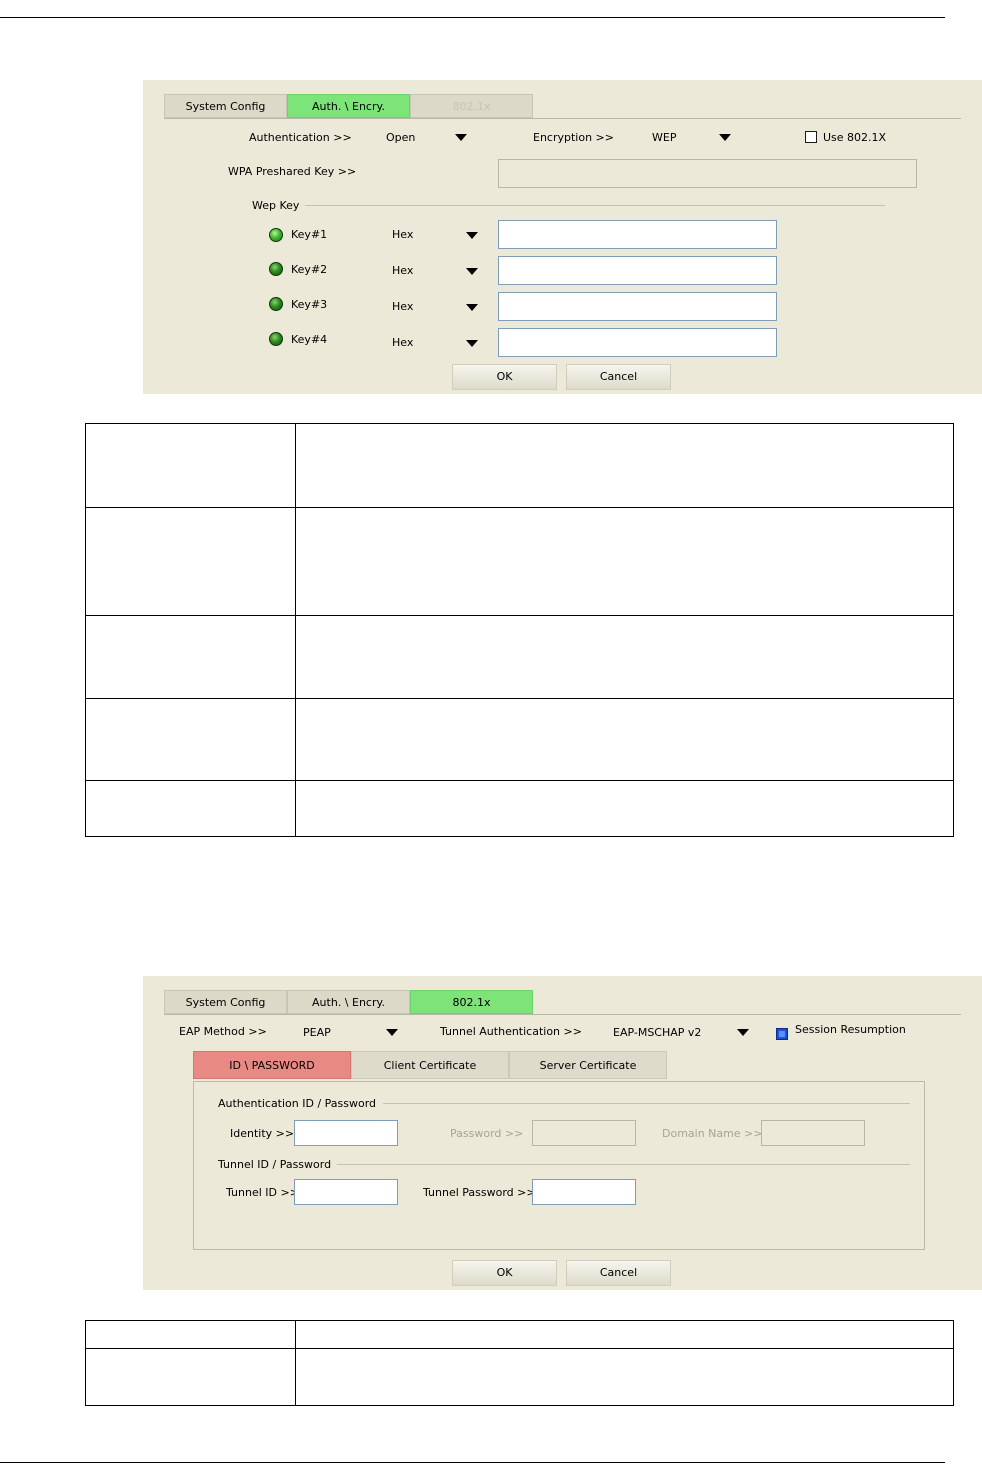 Image resolution: width=982 pixels, height=1464 pixels. I want to click on authentication-value: Open, so click(400, 137).